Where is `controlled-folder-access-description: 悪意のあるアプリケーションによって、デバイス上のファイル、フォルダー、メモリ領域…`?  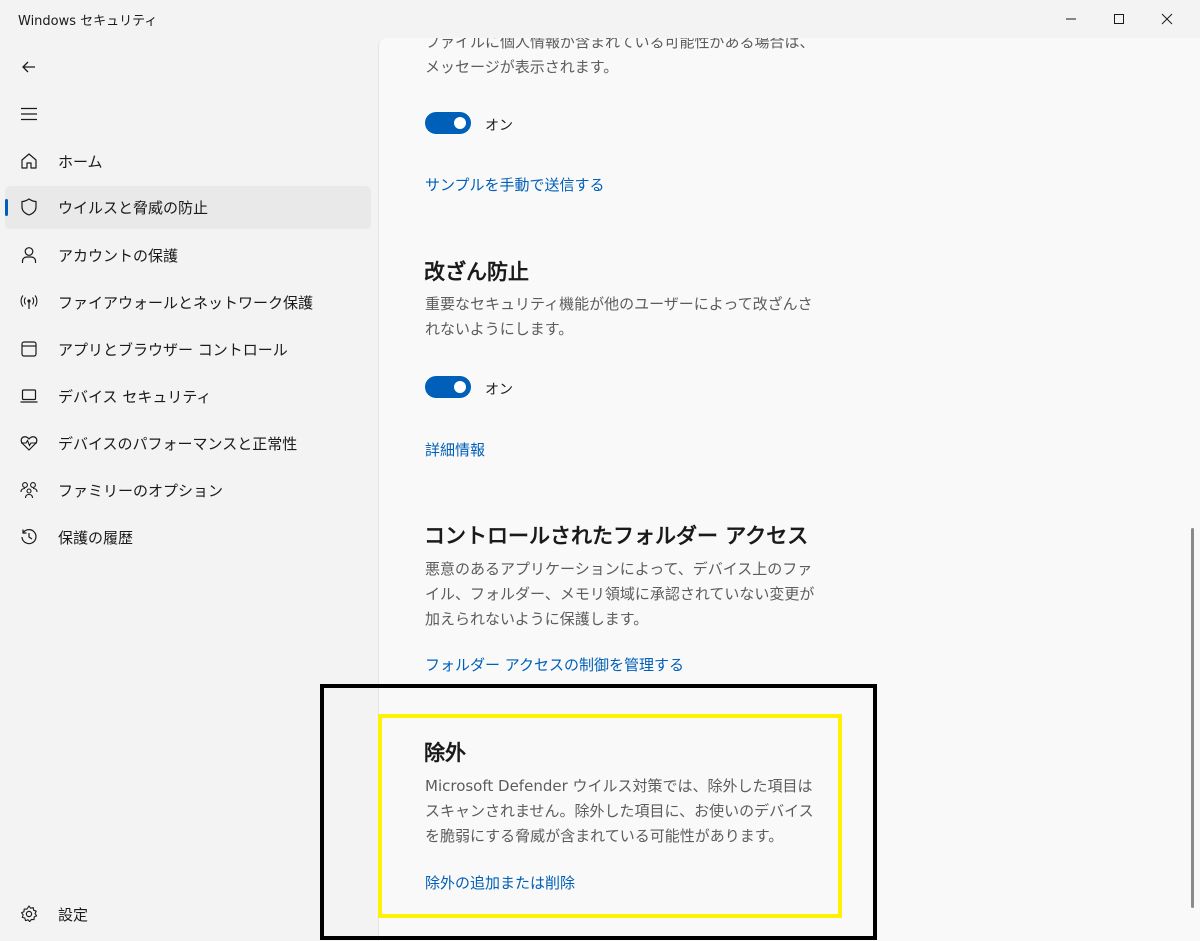
controlled-folder-access-description: 悪意のあるアプリケーションによって、デバイス上のファイル、フォルダー、メモリ領域… is located at coordinates (620, 594).